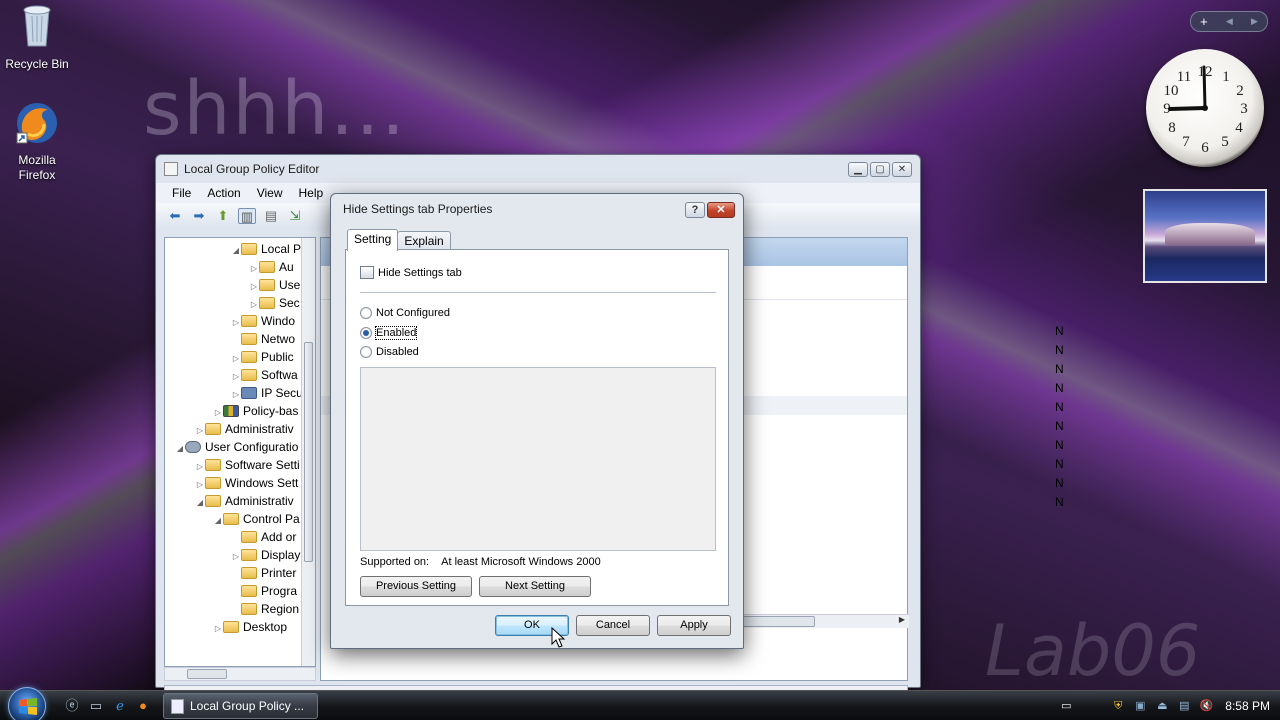 The height and width of the screenshot is (720, 1280). I want to click on tree-item: Netwo, so click(268, 339).